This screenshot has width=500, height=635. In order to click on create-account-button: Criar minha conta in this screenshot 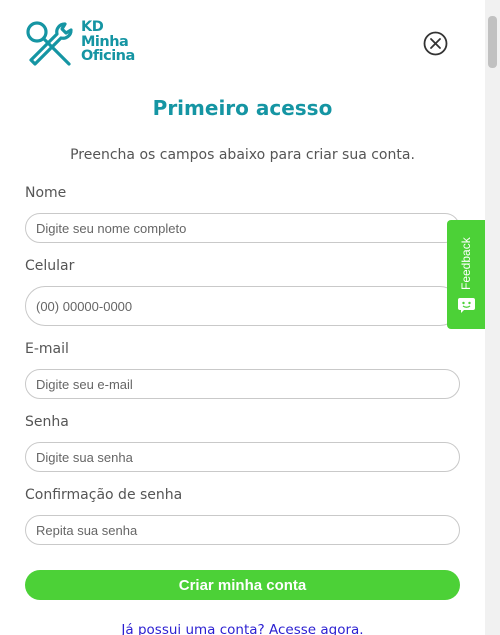, I will do `click(242, 585)`.